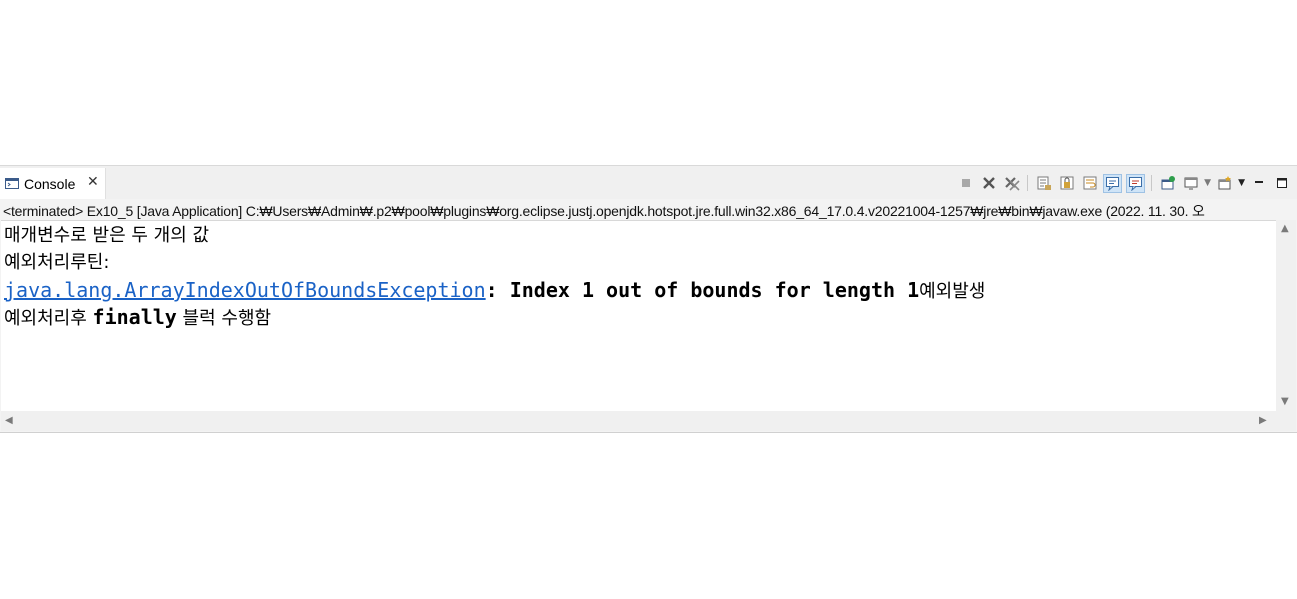 The height and width of the screenshot is (599, 1297). Describe the element at coordinates (965, 183) in the screenshot. I see `terminate-icon` at that location.